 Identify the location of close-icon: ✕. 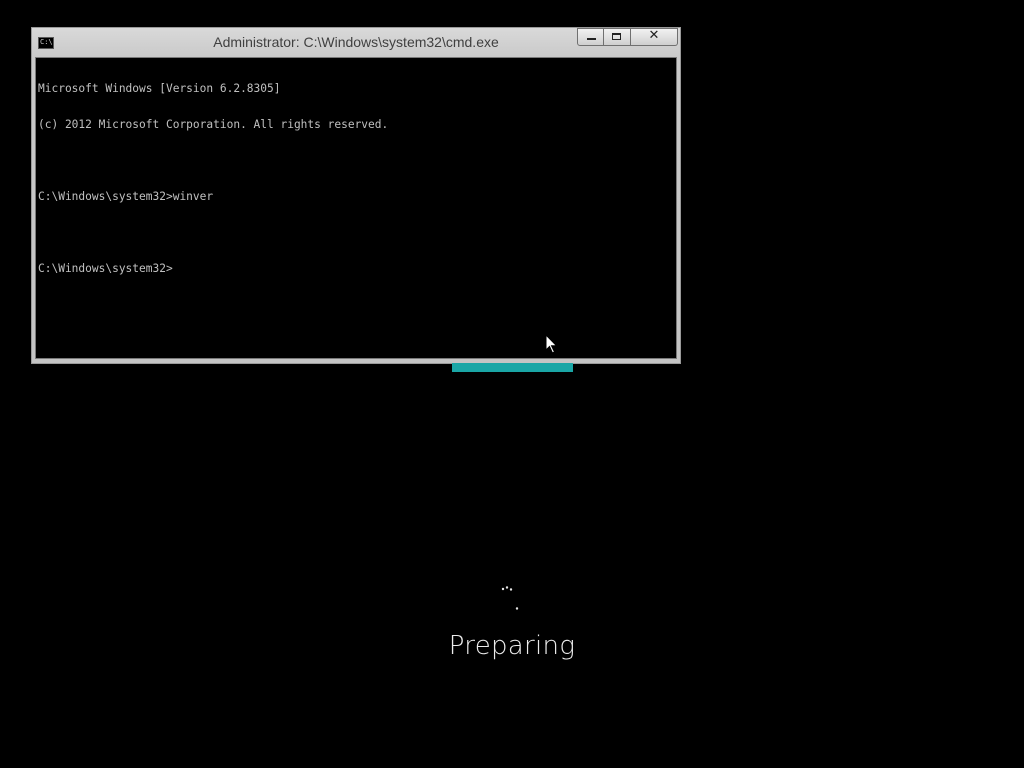
(654, 35).